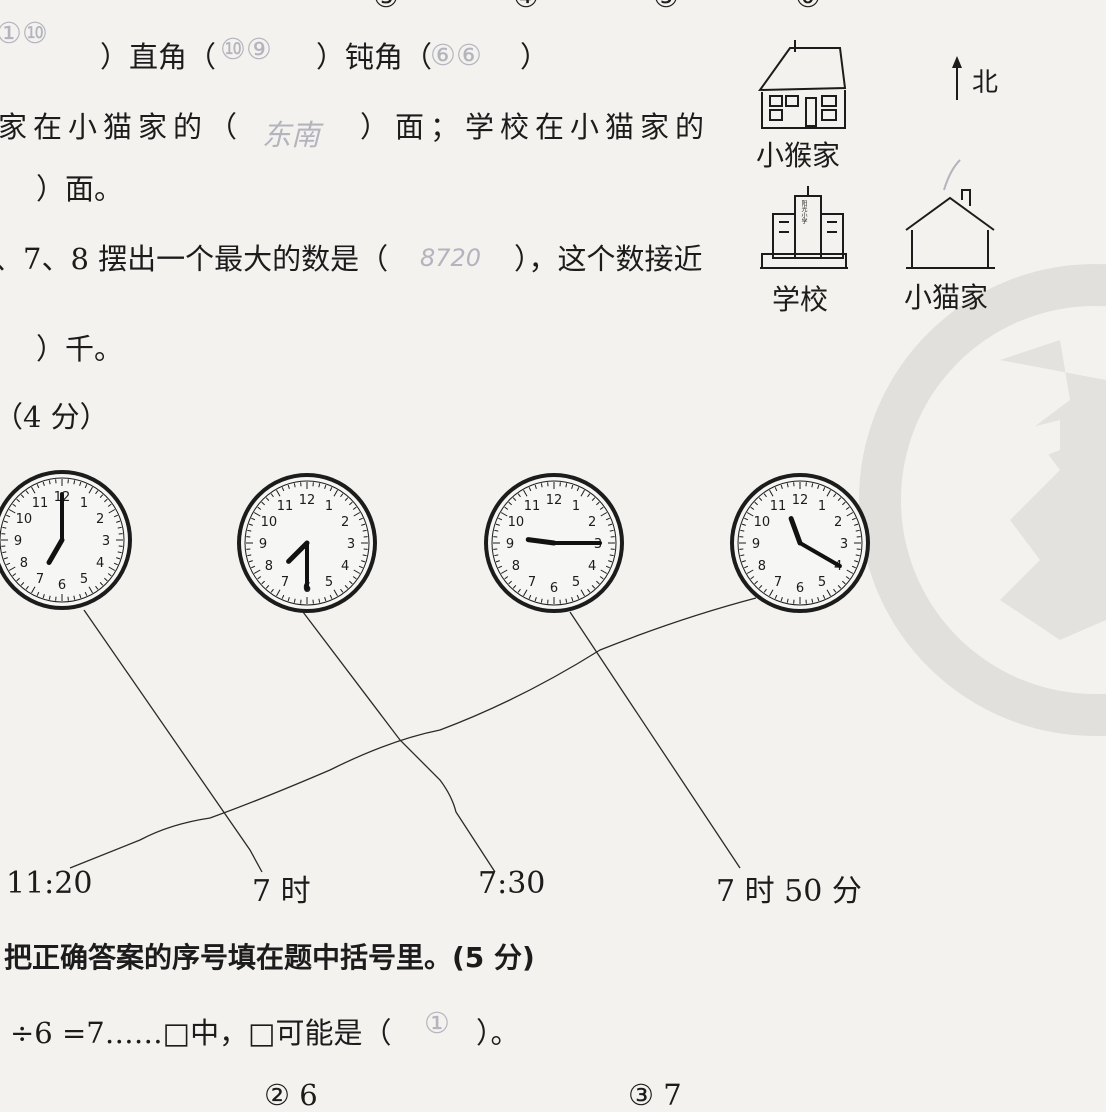 This screenshot has width=1106, height=1112. Describe the element at coordinates (281, 888) in the screenshot. I see `time-label: 7 时` at that location.